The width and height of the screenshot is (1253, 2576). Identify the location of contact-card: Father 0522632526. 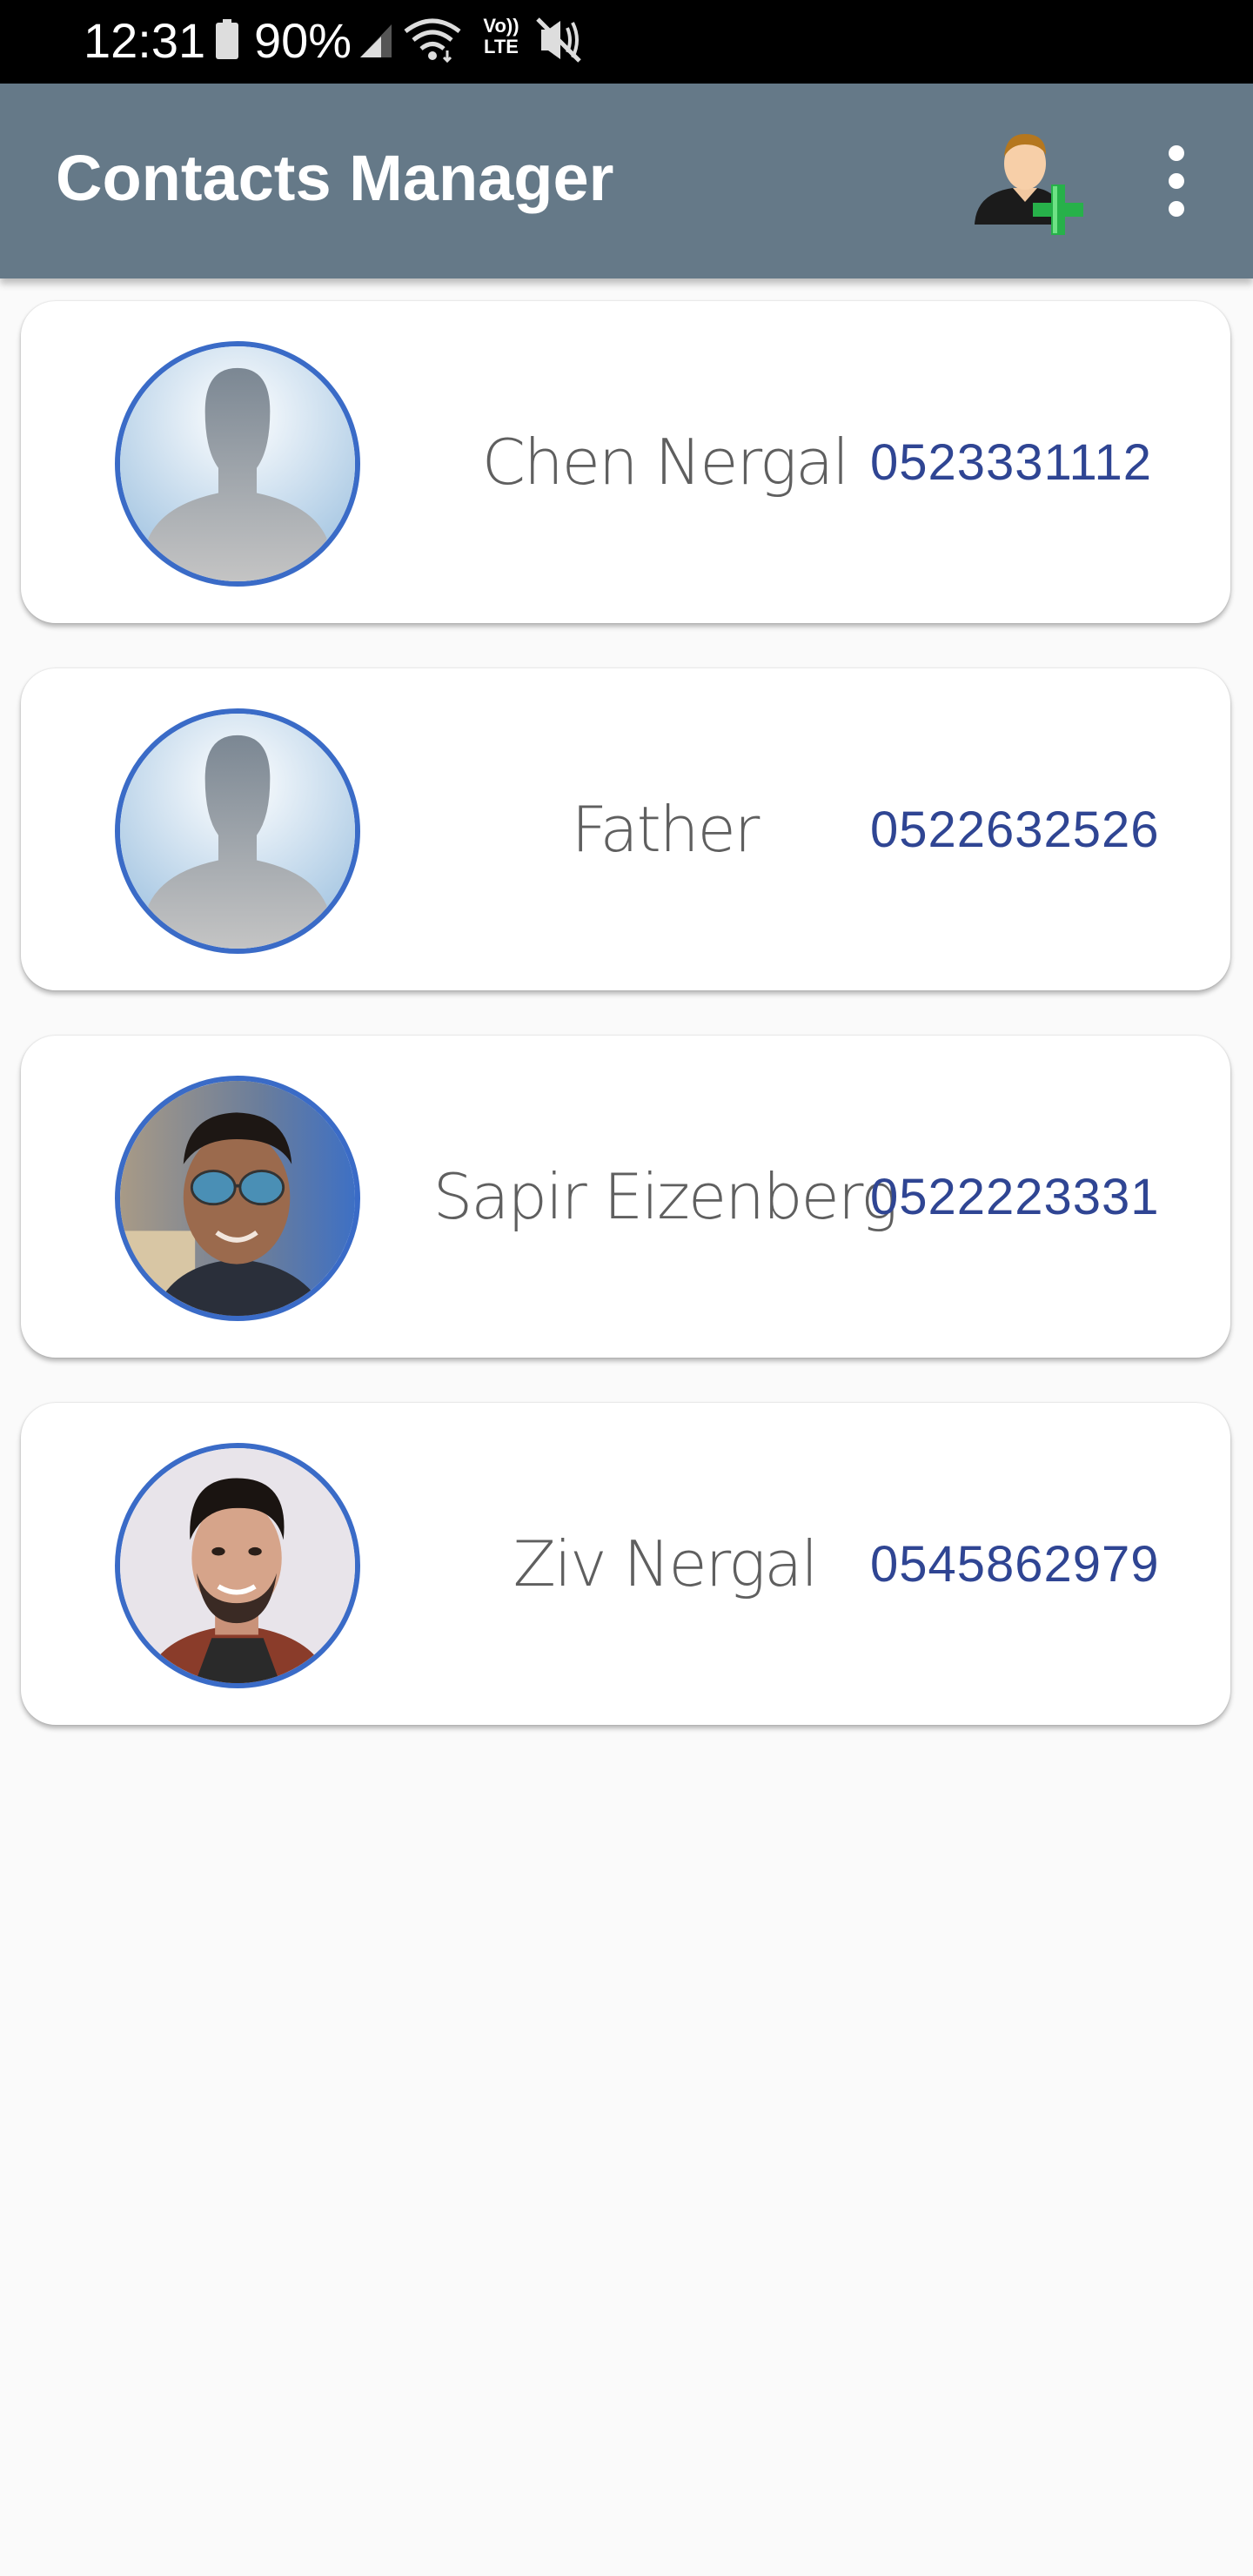
(625, 829).